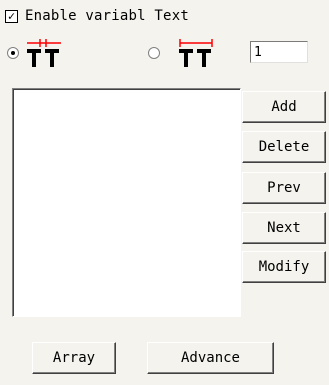 Image resolution: width=329 pixels, height=385 pixels. What do you see at coordinates (284, 188) in the screenshot?
I see `prev-button: Prev` at bounding box center [284, 188].